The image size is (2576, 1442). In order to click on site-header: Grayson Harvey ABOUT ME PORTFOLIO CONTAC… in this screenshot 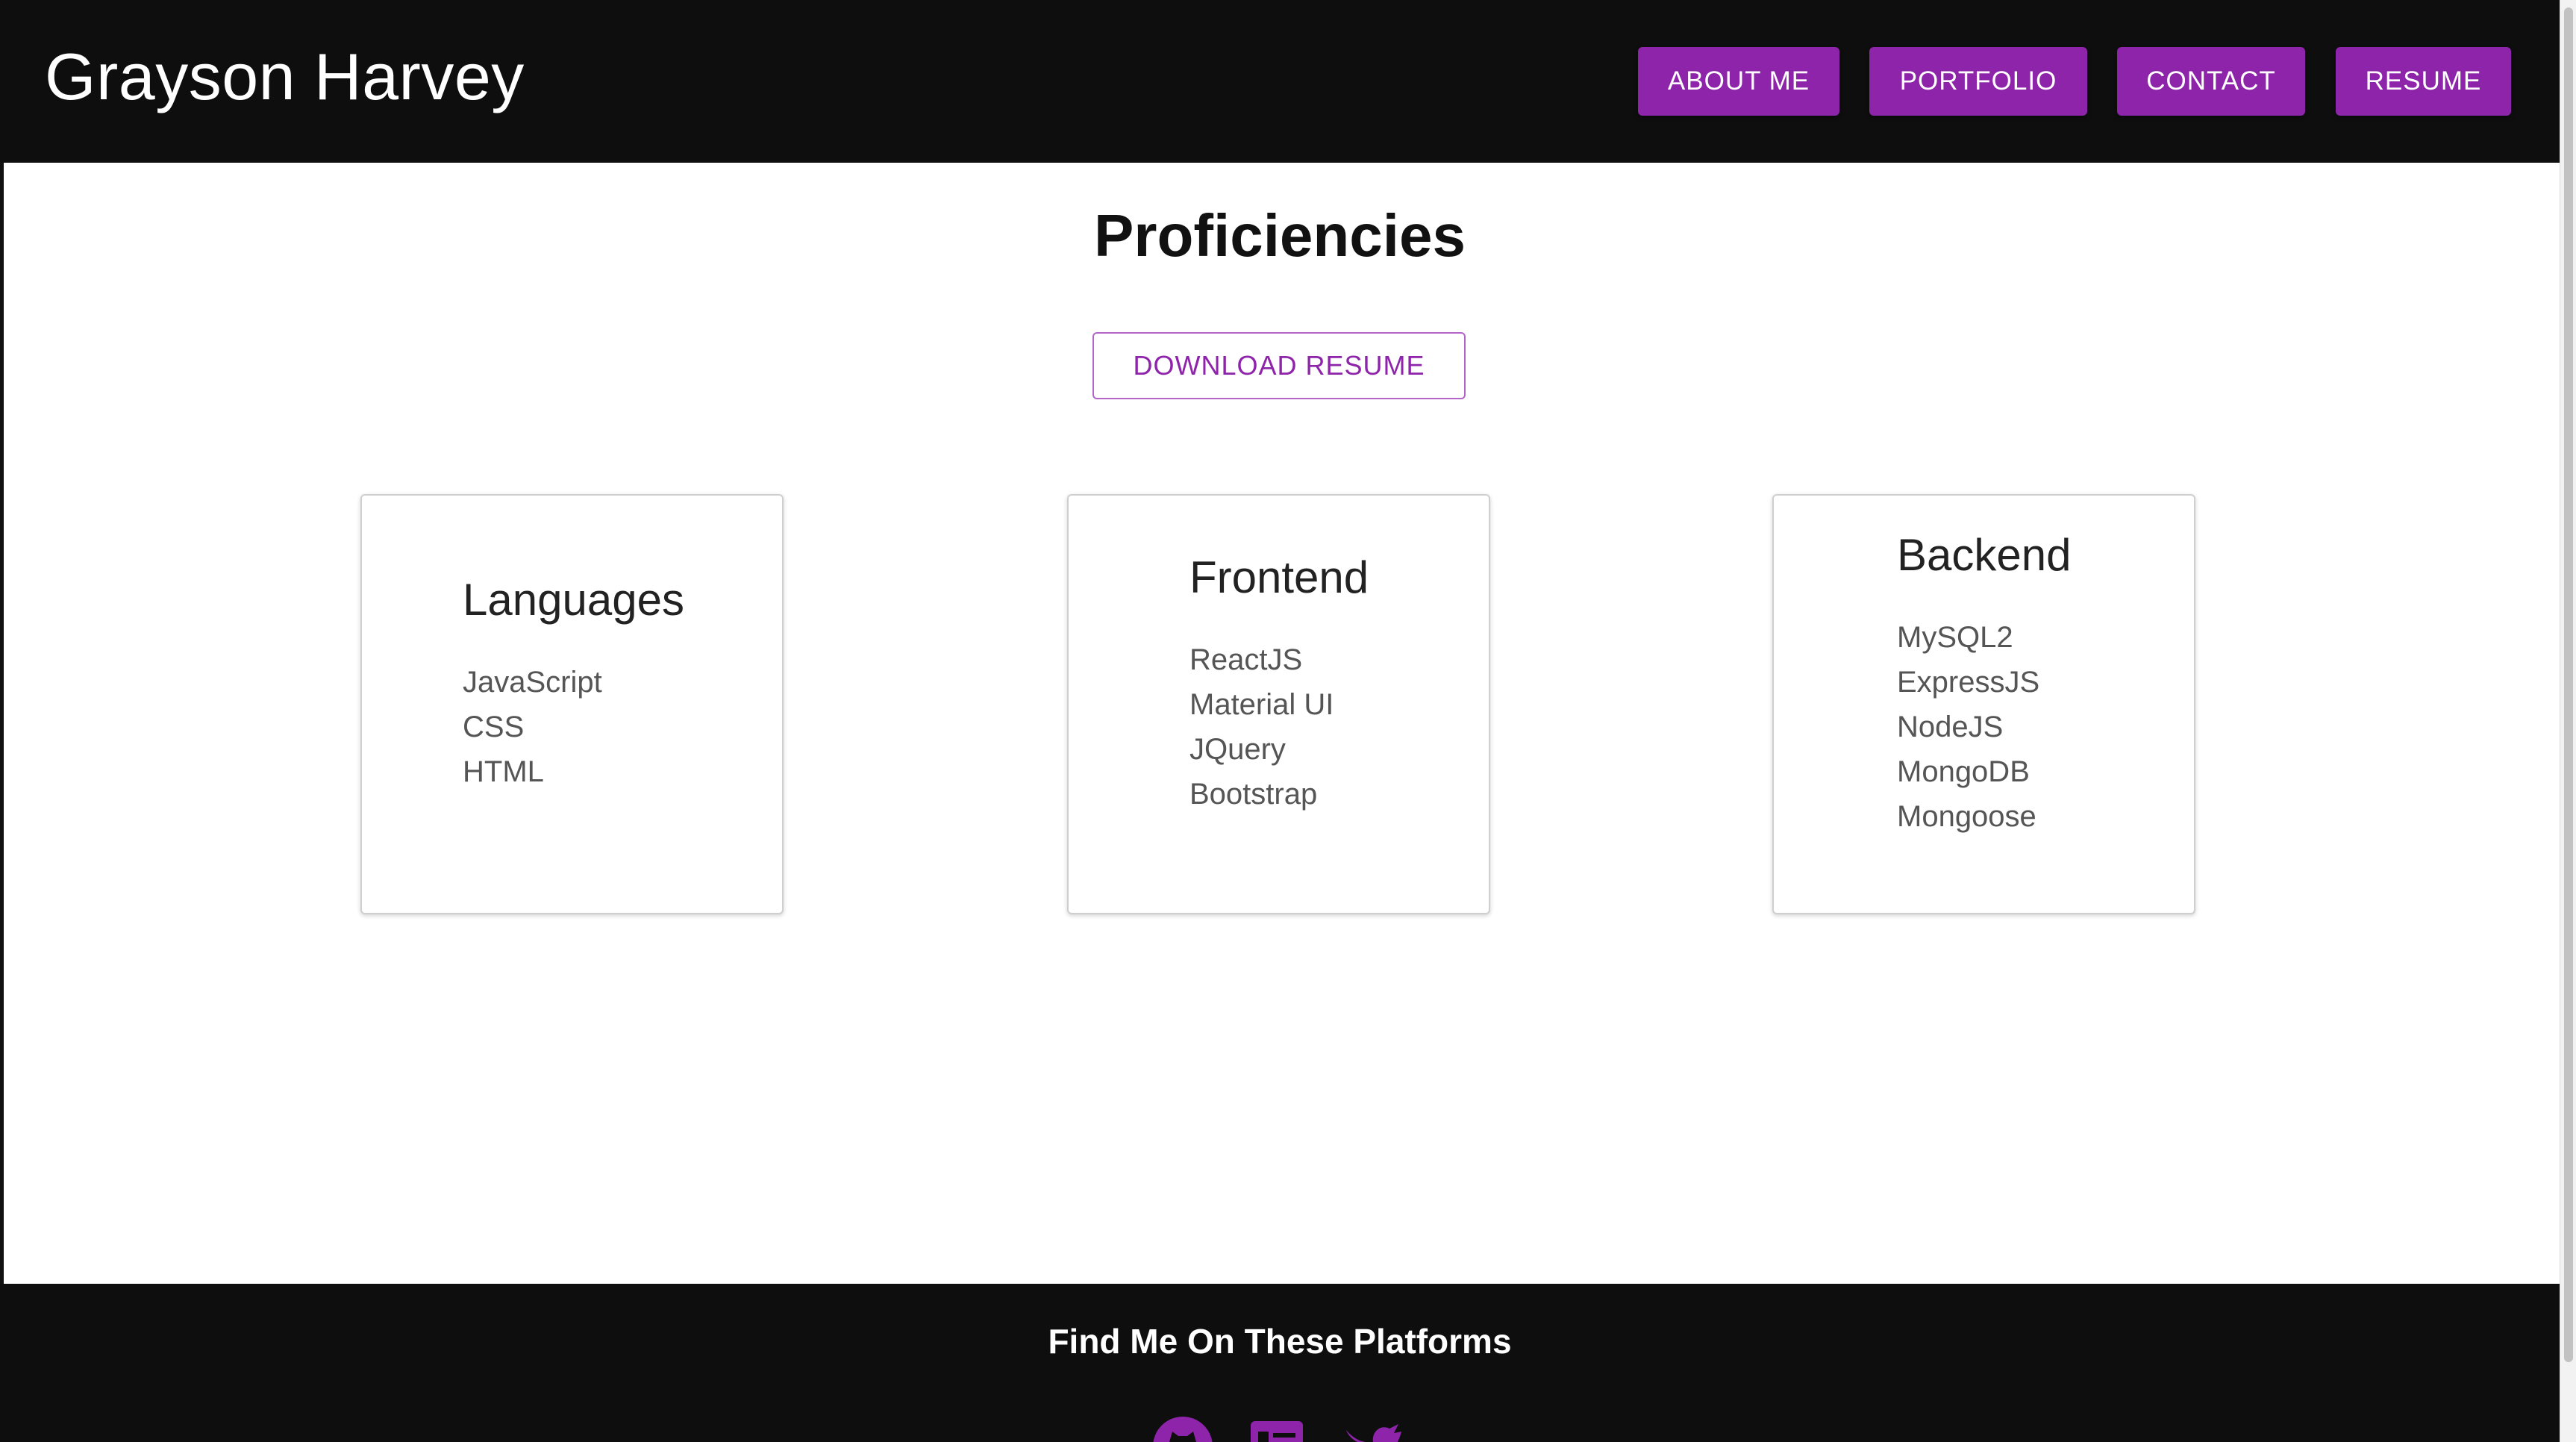, I will do `click(1280, 81)`.